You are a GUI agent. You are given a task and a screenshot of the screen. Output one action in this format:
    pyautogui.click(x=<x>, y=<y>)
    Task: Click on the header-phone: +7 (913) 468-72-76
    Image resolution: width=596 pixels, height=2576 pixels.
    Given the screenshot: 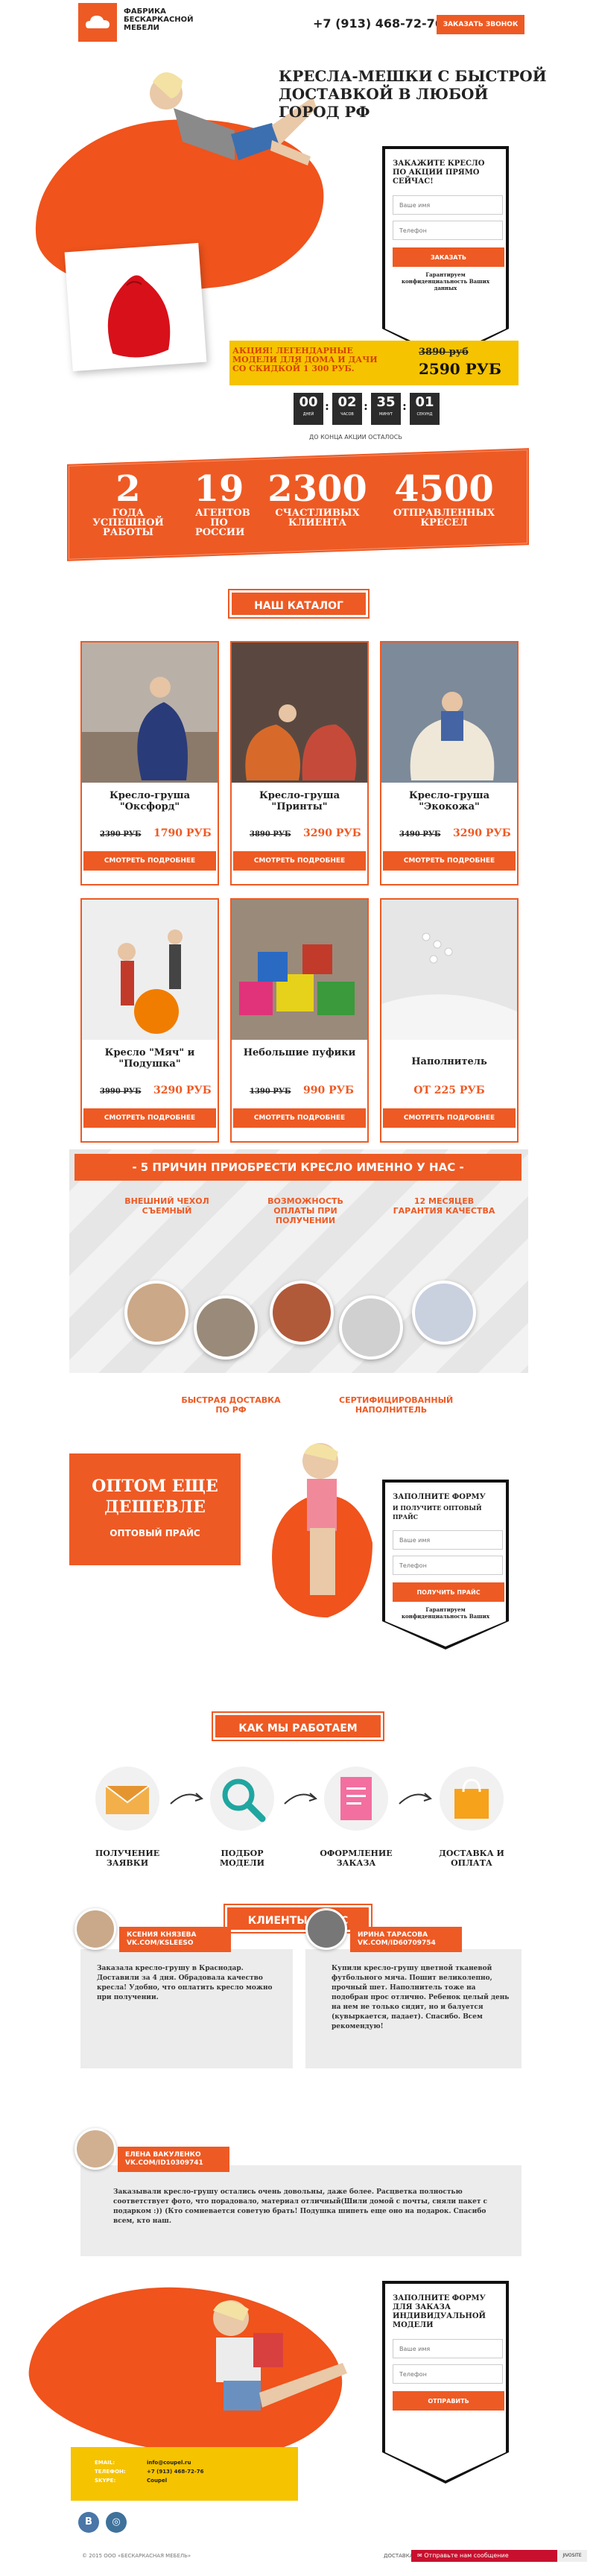 What is the action you would take?
    pyautogui.click(x=378, y=23)
    